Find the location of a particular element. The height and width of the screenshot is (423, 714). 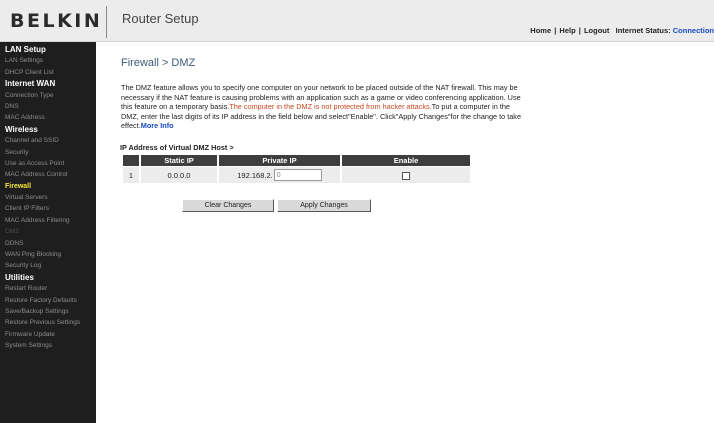

sidebar-item-firmware-update: Firmware Update is located at coordinates (48, 334).